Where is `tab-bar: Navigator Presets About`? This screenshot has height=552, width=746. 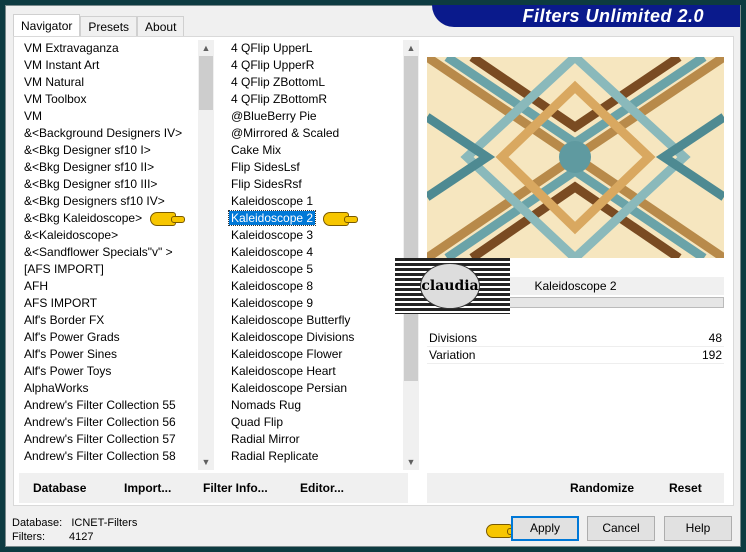 tab-bar: Navigator Presets About is located at coordinates (99, 25).